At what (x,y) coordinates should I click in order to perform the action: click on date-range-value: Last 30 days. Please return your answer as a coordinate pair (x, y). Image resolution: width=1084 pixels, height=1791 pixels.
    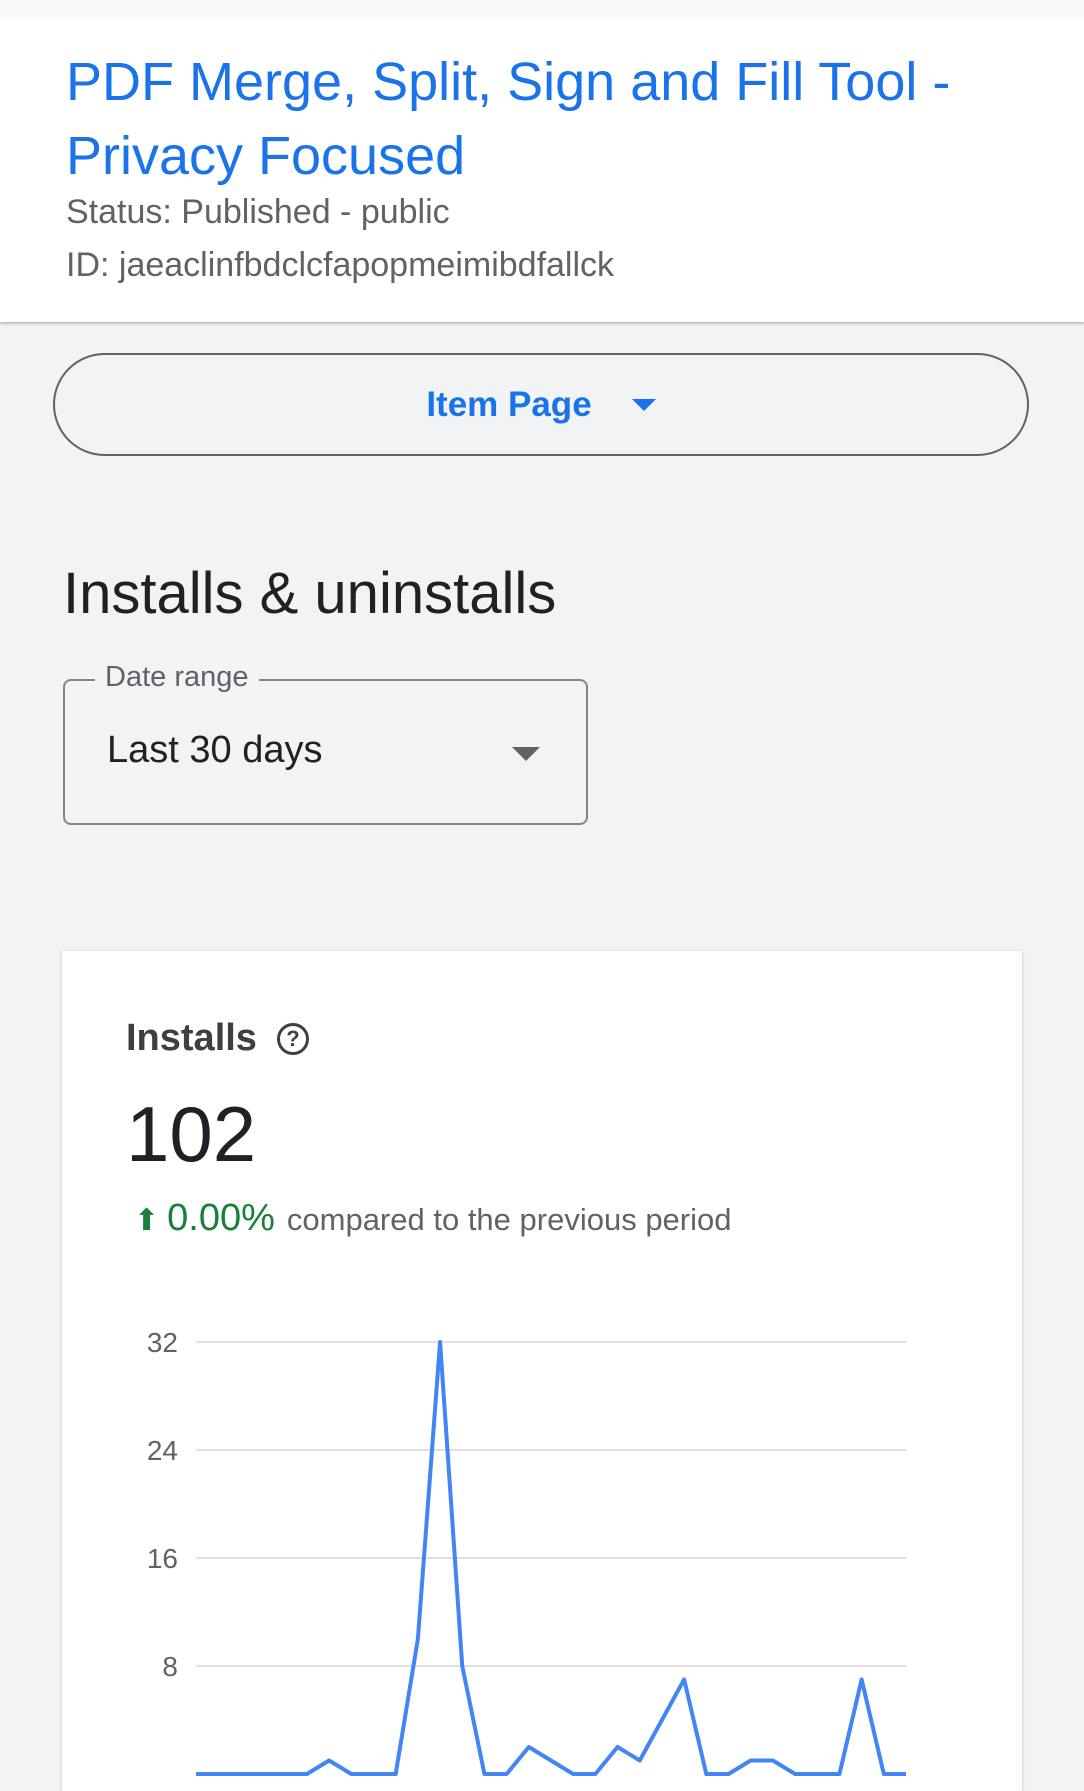
    Looking at the image, I should click on (215, 750).